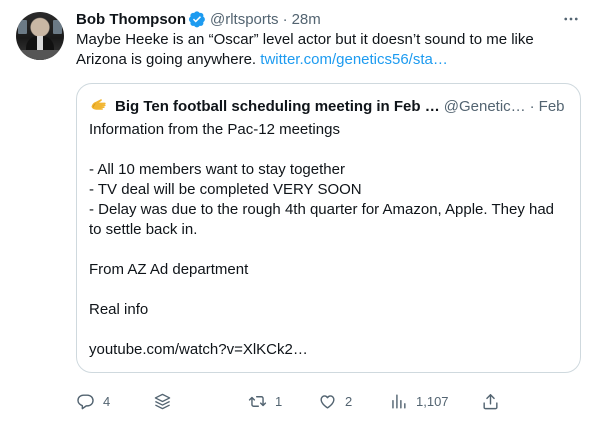 This screenshot has height=421, width=599. What do you see at coordinates (98, 104) in the screenshot?
I see `emoji-icon` at bounding box center [98, 104].